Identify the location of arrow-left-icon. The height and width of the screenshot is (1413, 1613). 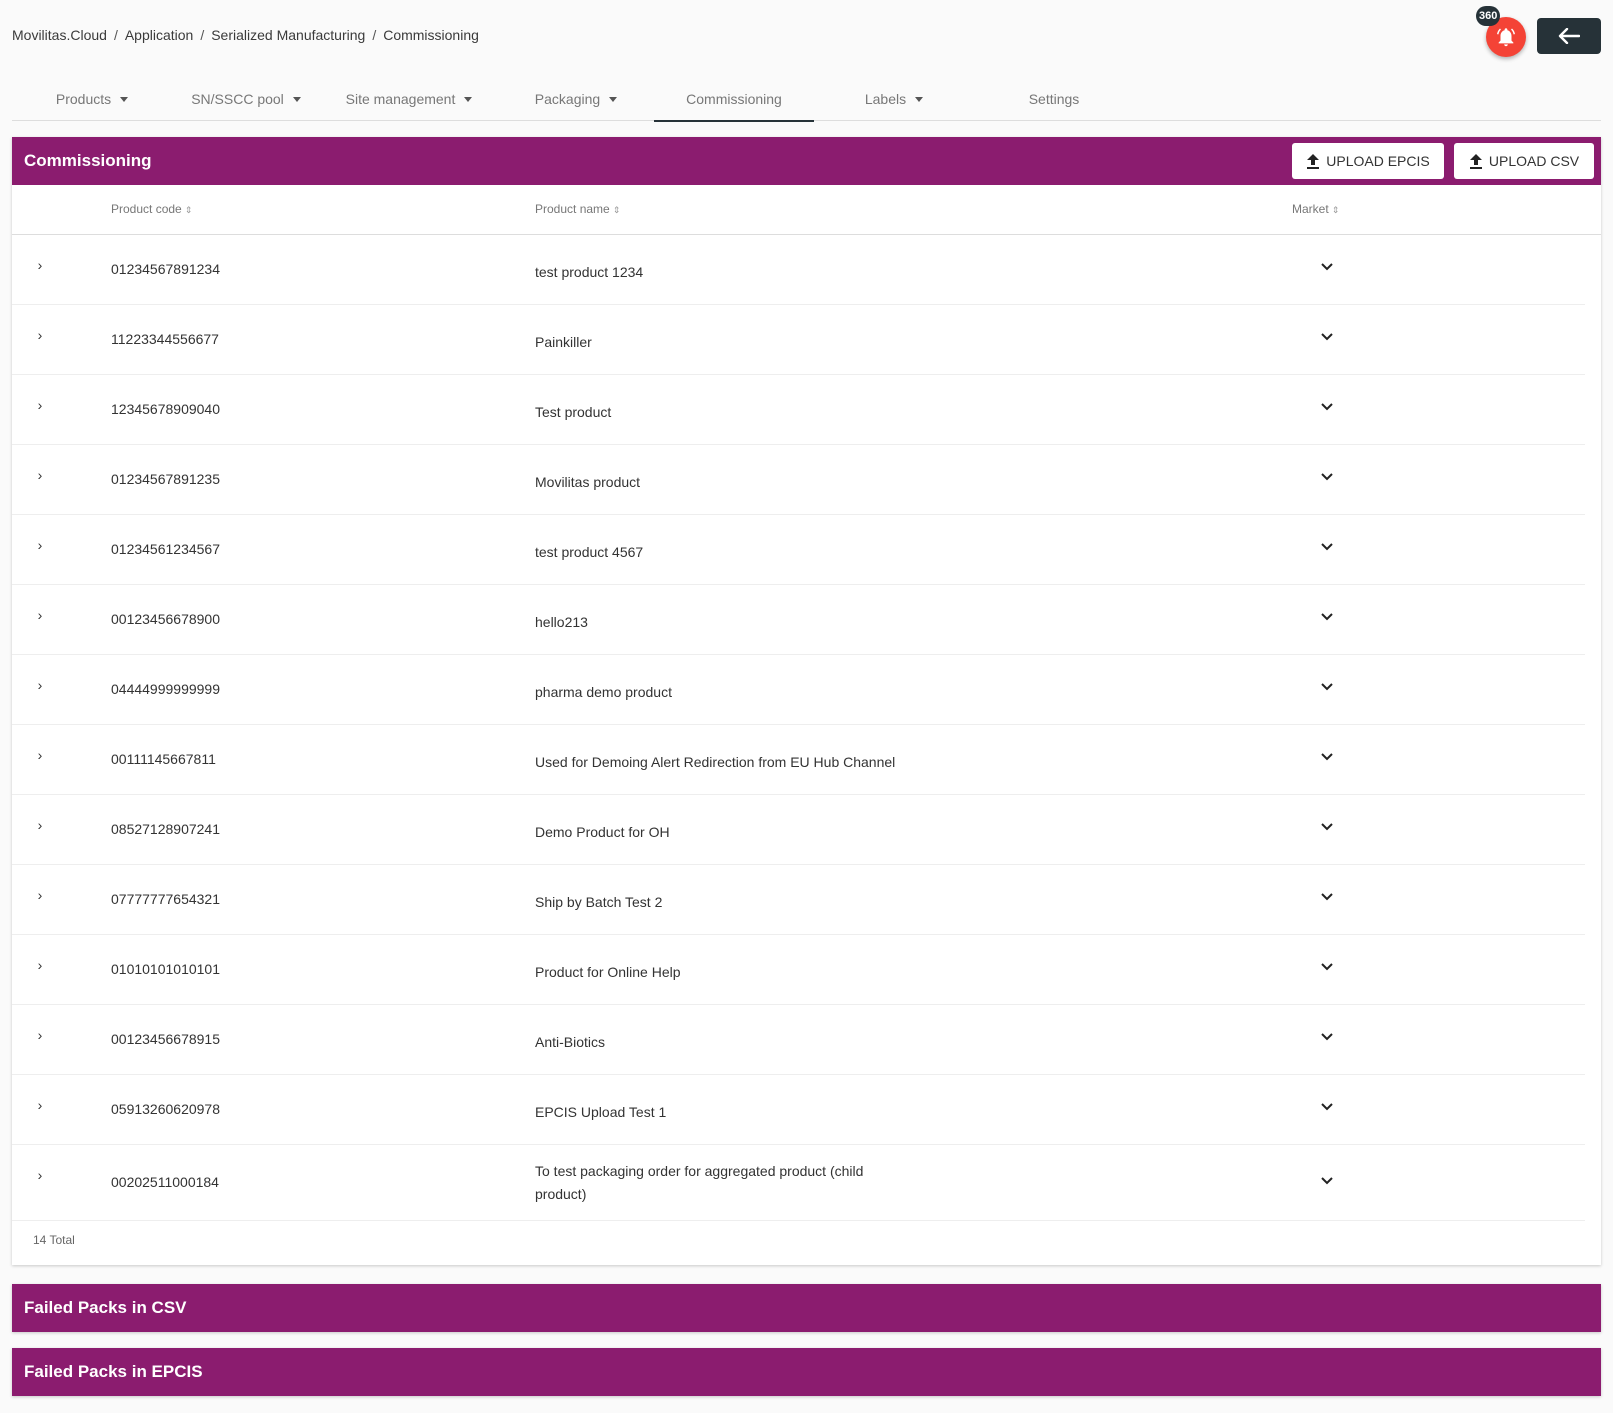
(1569, 36).